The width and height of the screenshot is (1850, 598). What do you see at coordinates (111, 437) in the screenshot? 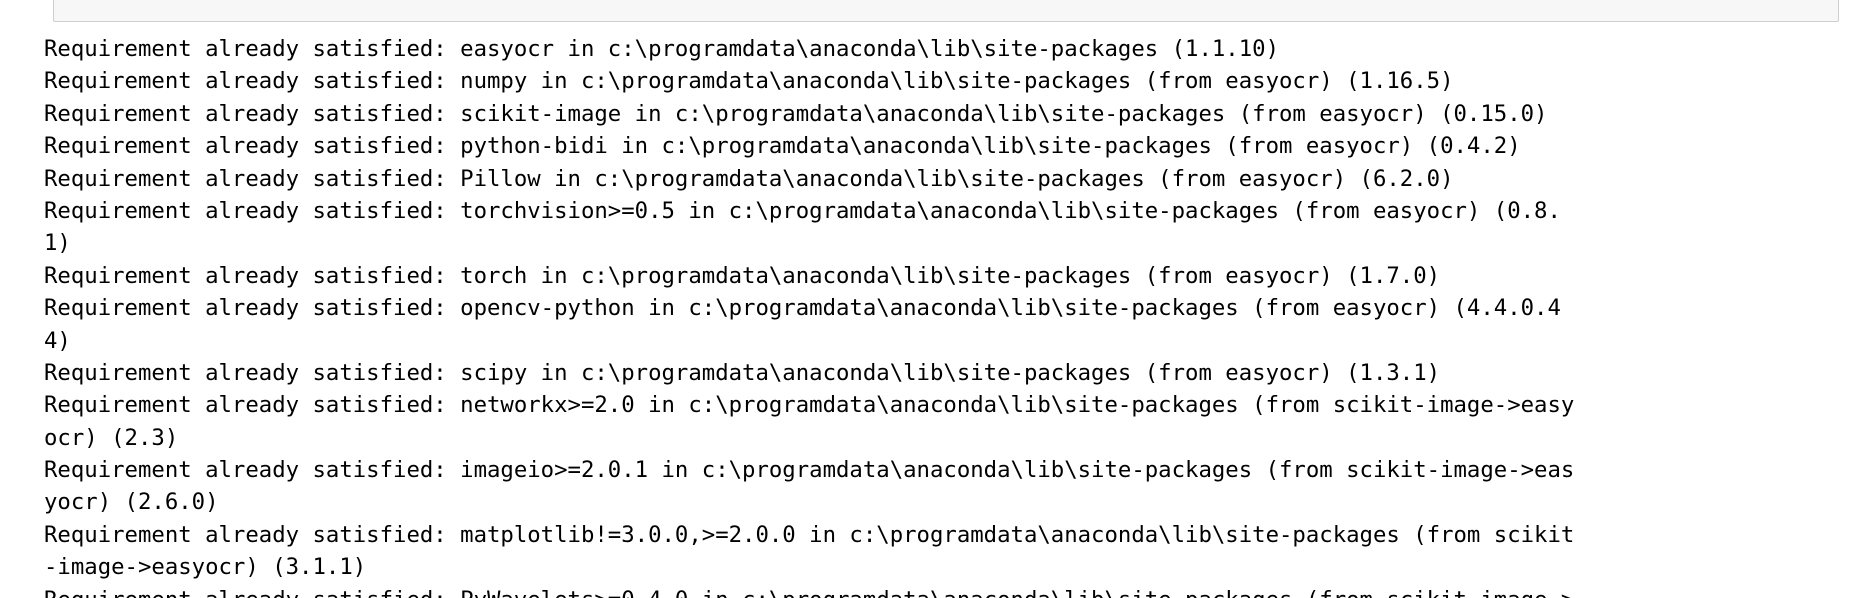
I see `output-line: ocr) (2.3)` at bounding box center [111, 437].